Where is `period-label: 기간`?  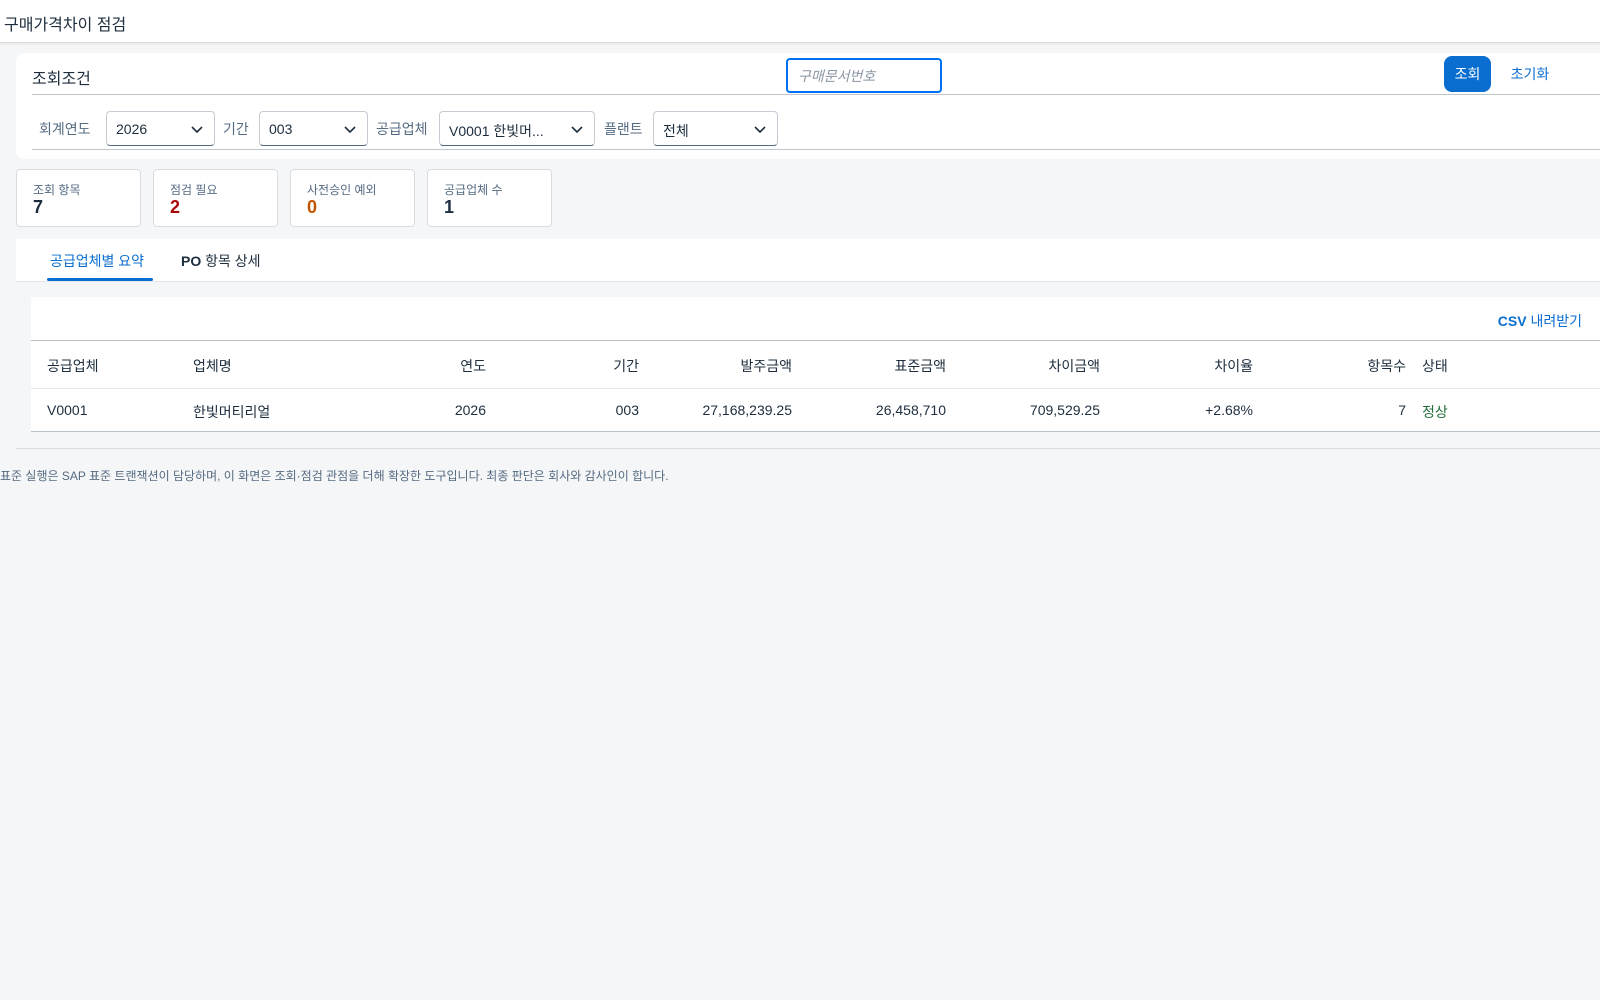 period-label: 기간 is located at coordinates (236, 129).